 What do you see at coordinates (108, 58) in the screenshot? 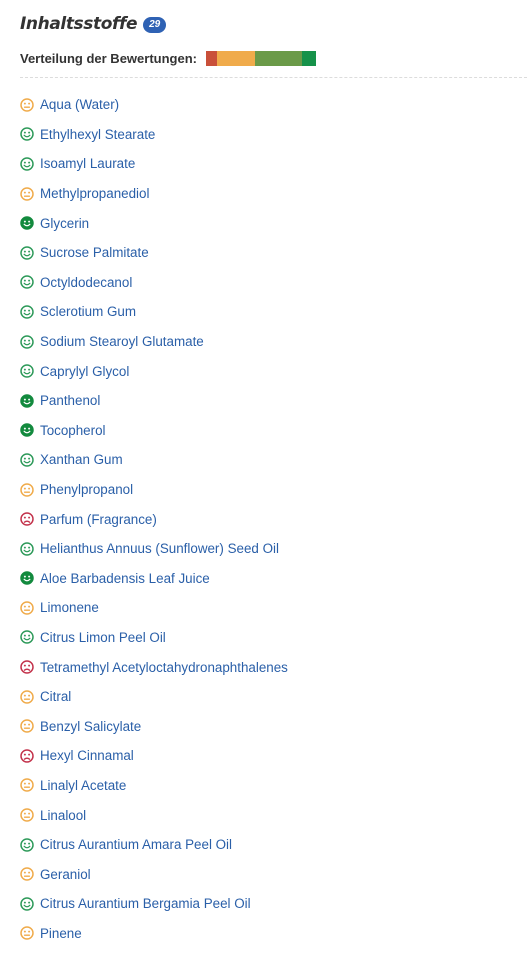
I see `rating-distribution-label: Verteilung der Bewertungen:` at bounding box center [108, 58].